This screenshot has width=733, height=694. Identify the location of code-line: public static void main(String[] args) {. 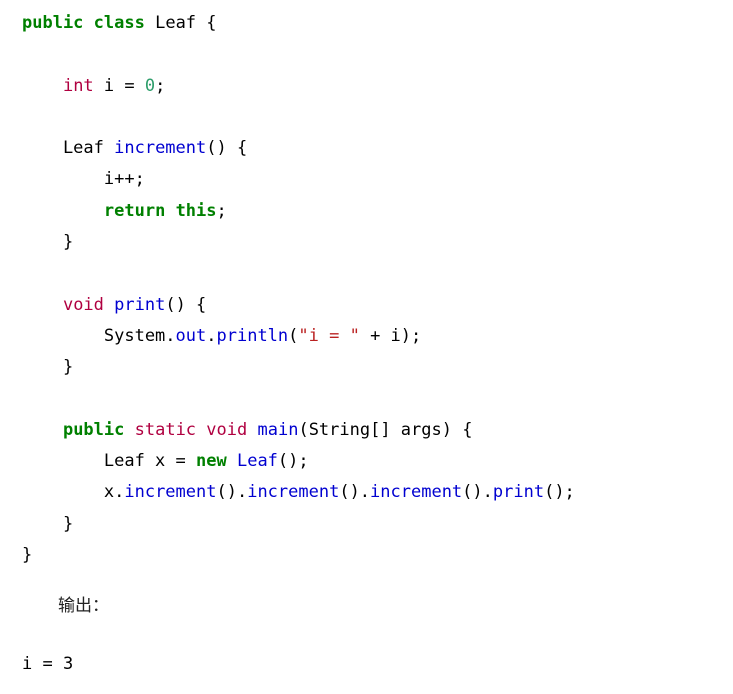
(366, 430).